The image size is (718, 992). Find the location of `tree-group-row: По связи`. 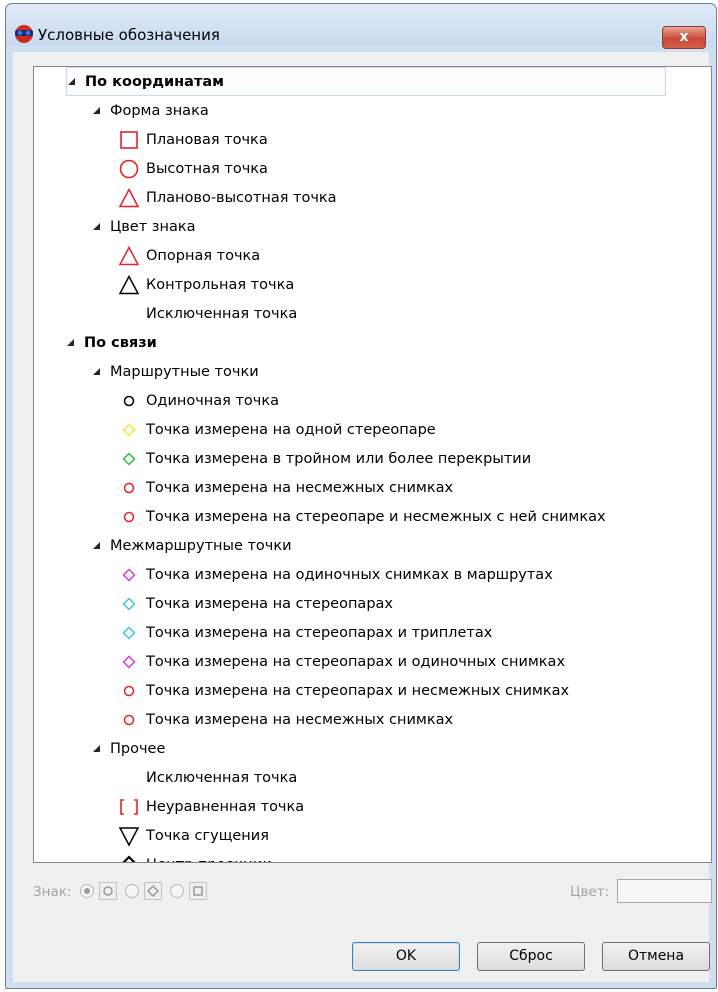

tree-group-row: По связи is located at coordinates (111, 342).